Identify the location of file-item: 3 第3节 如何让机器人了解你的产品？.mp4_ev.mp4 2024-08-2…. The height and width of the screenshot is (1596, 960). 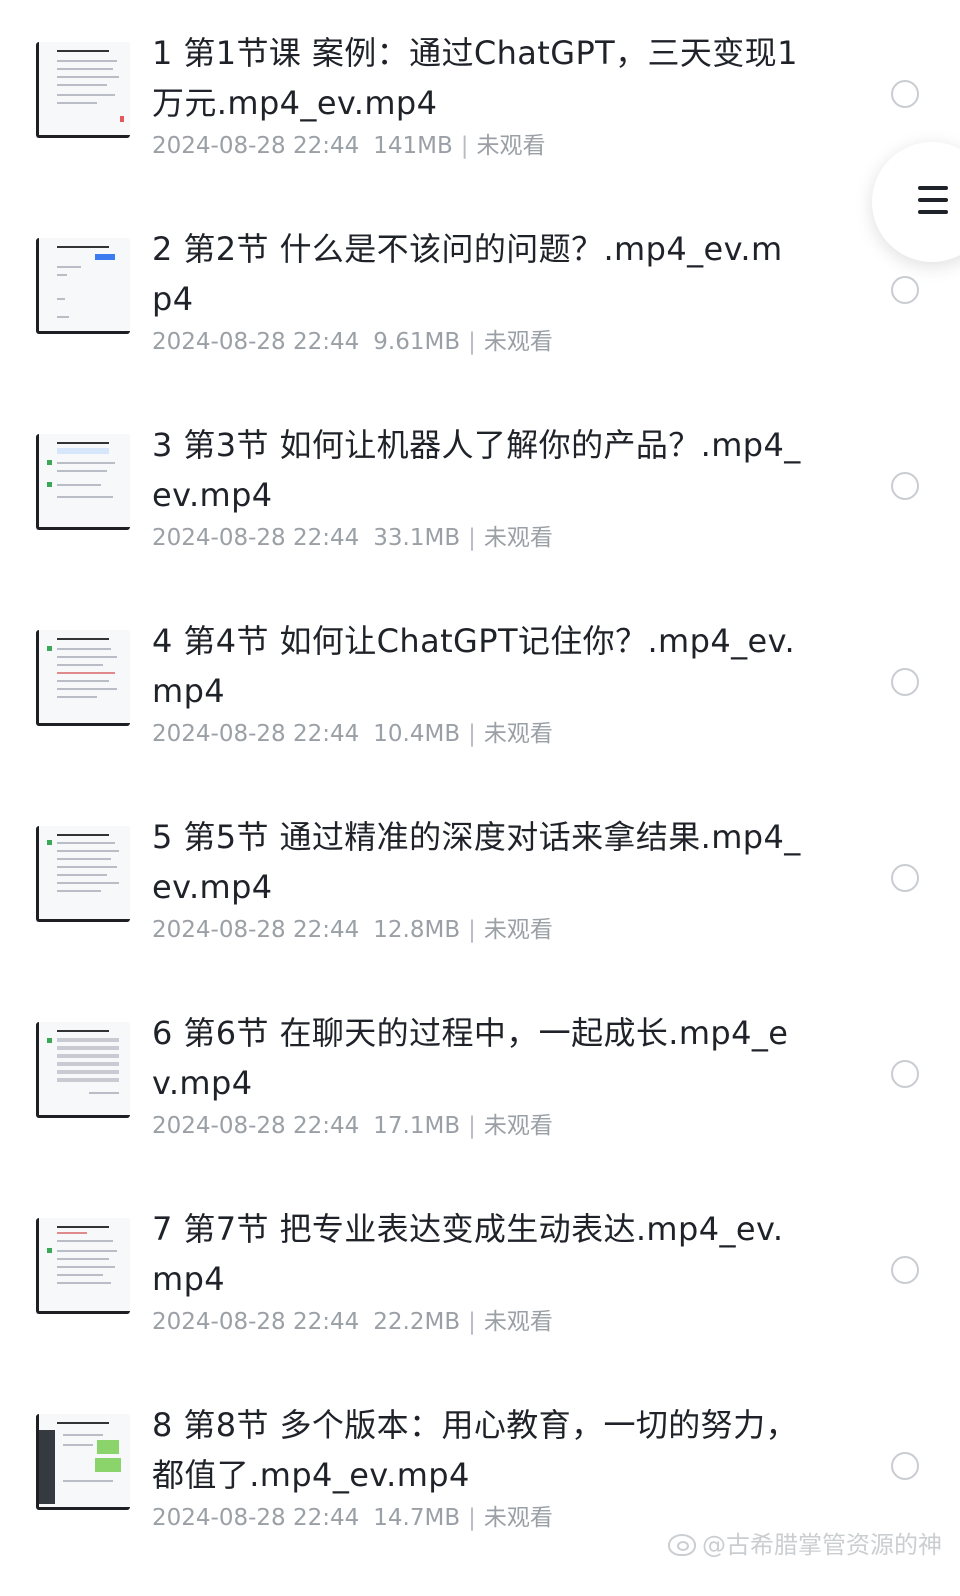
(480, 490).